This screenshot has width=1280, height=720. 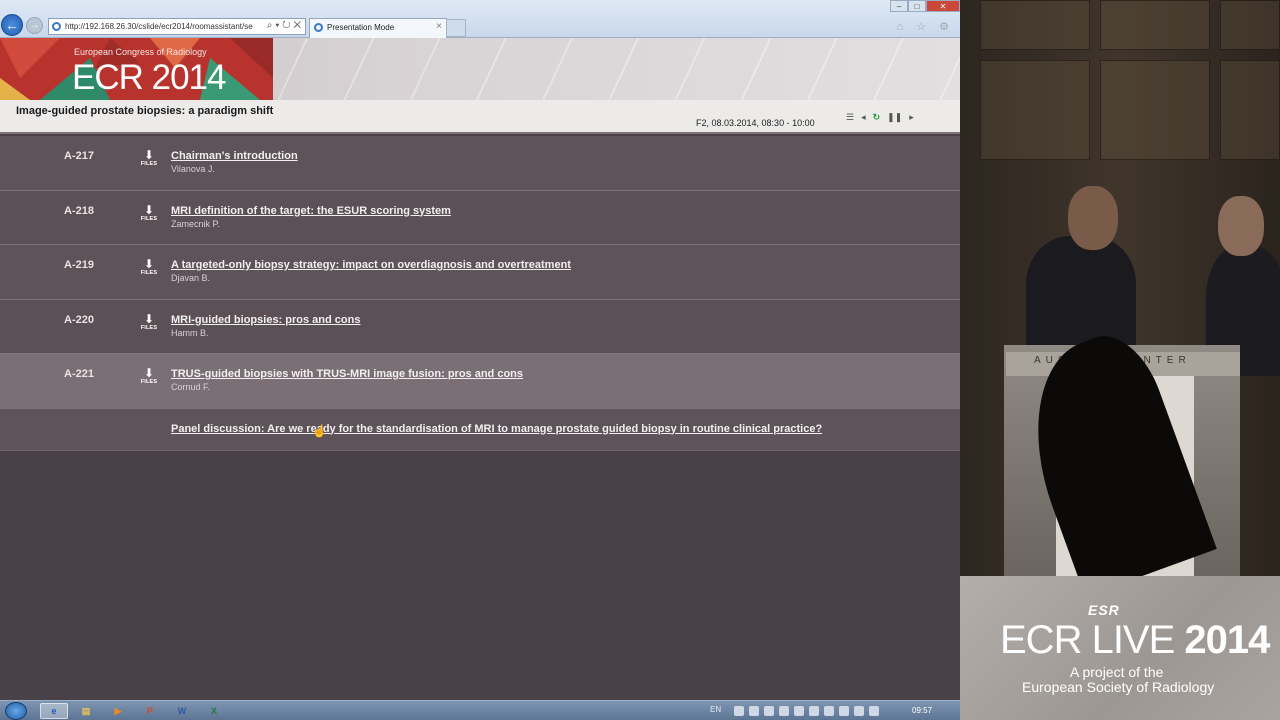 I want to click on presentation-code: A-218, so click(x=79, y=210).